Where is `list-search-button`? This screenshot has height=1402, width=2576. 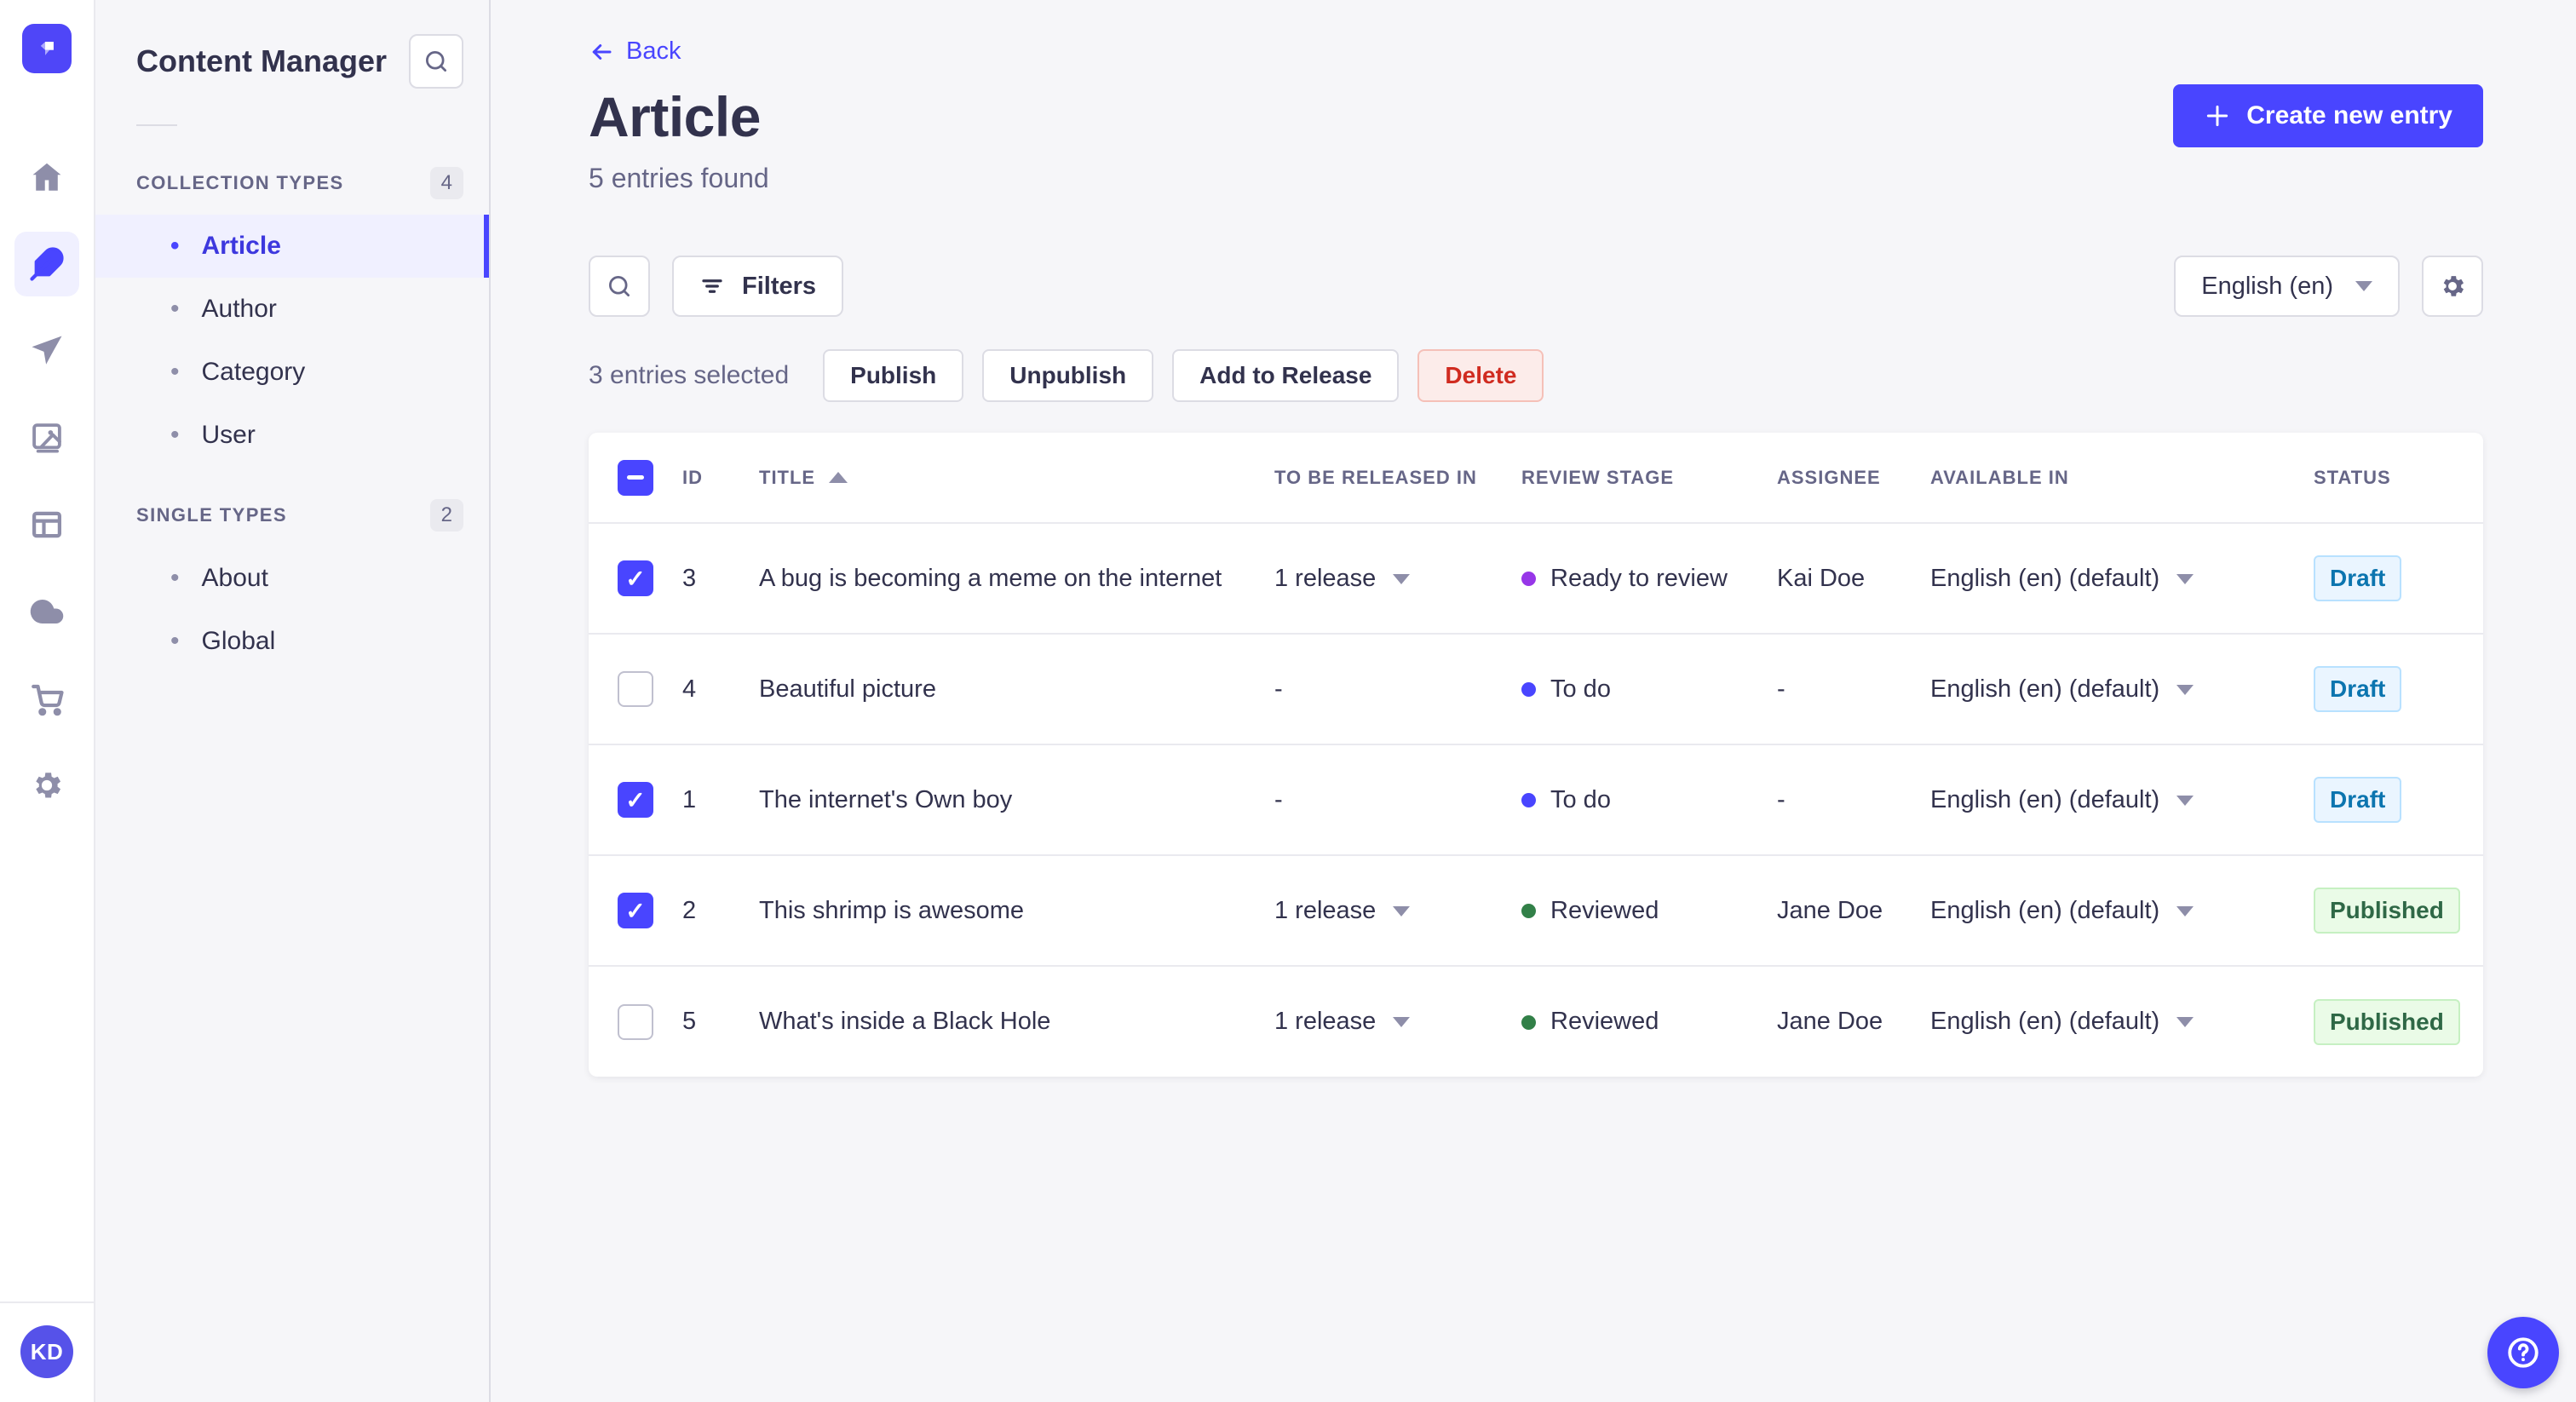 list-search-button is located at coordinates (619, 286).